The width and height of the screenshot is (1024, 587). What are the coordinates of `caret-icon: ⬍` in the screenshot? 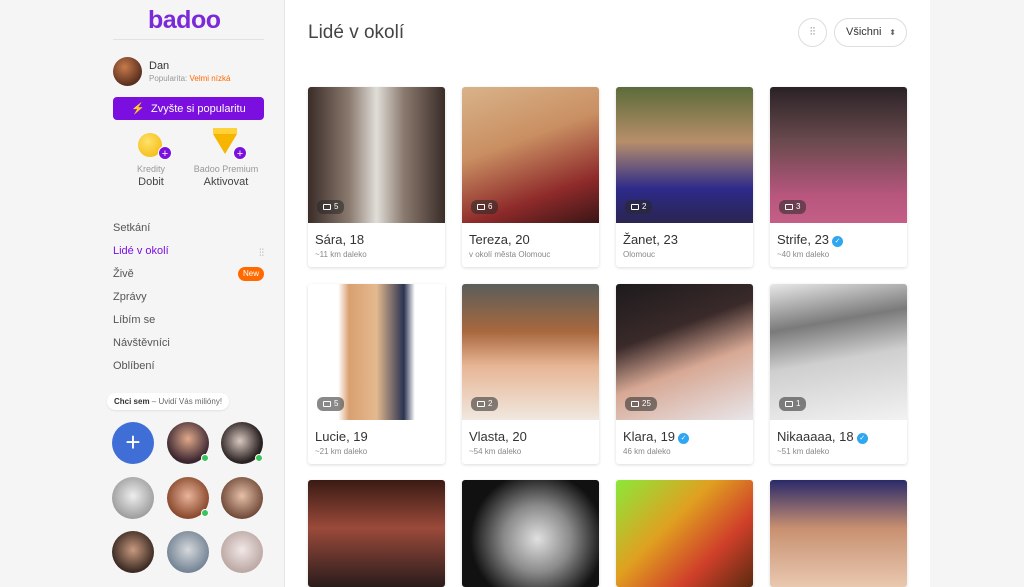 It's located at (892, 32).